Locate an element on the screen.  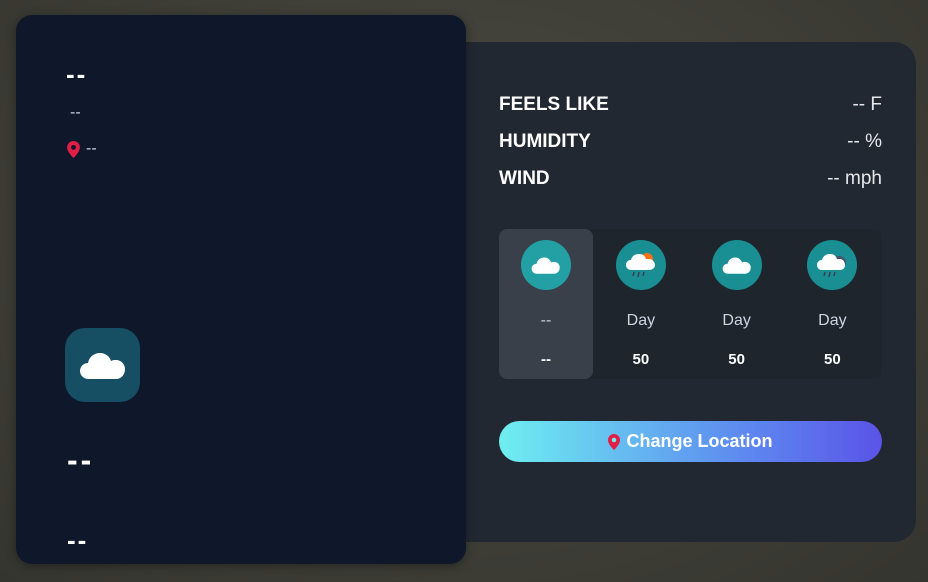
forecast-item: -- -- is located at coordinates (546, 304).